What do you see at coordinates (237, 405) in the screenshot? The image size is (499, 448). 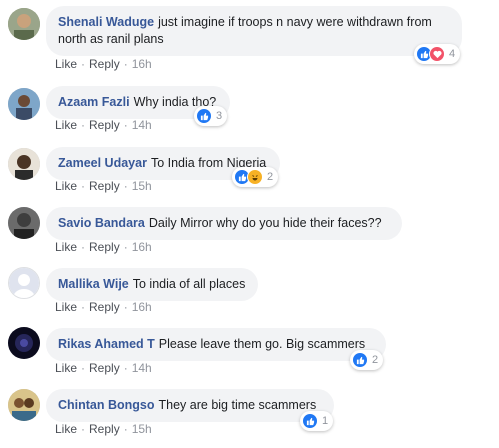 I see `comment-text: They are big time scammers` at bounding box center [237, 405].